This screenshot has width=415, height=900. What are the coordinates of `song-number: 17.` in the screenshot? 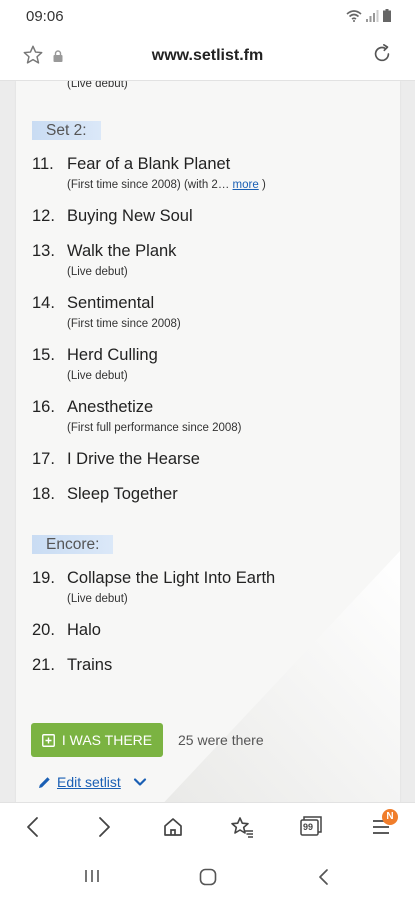 It's located at (43, 459).